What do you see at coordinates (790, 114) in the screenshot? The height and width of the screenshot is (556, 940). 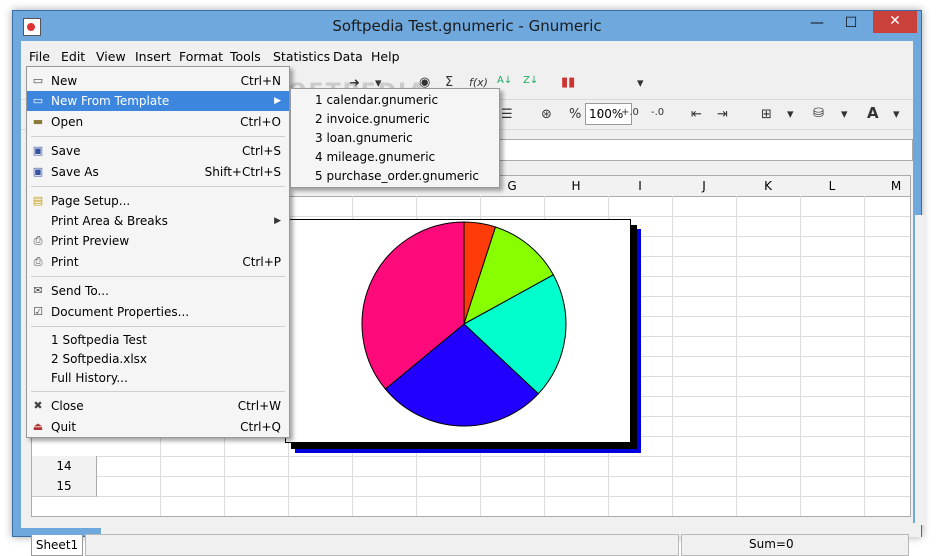 I see `borders-dropdown-icon: ▾` at bounding box center [790, 114].